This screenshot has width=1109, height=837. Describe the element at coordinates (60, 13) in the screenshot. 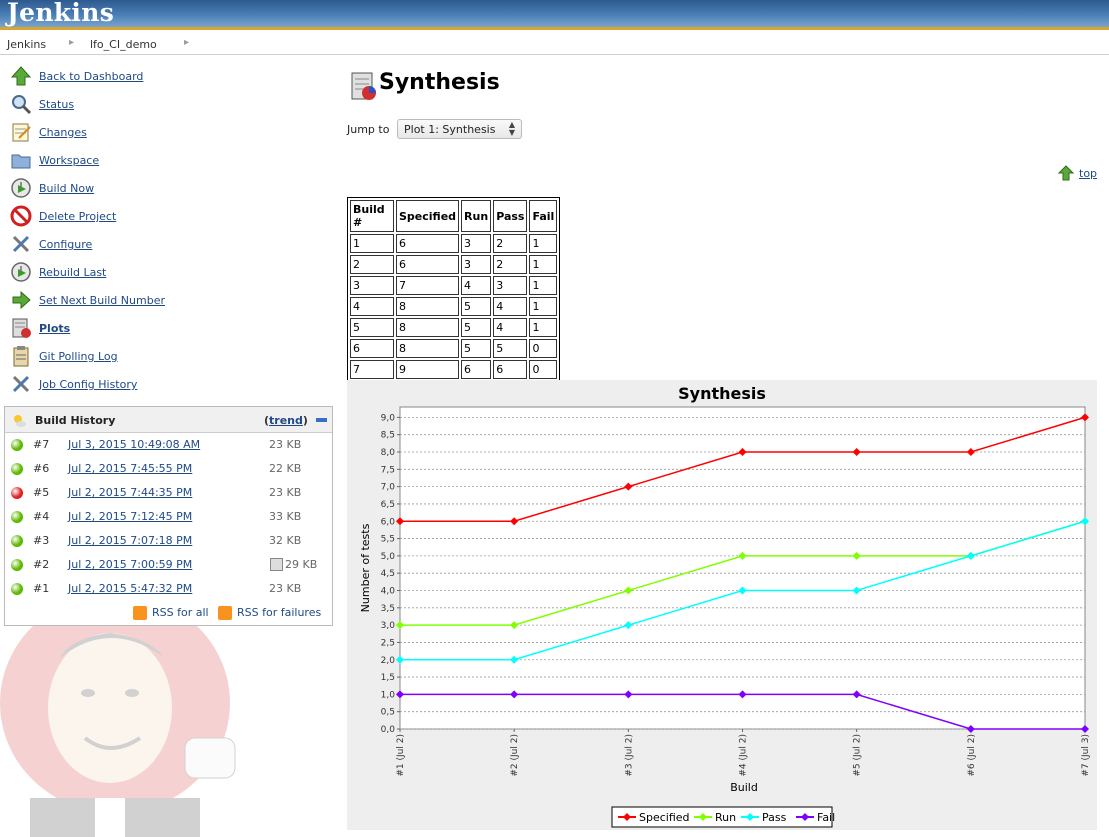

I see `jenkins-logo: Jenkins` at that location.